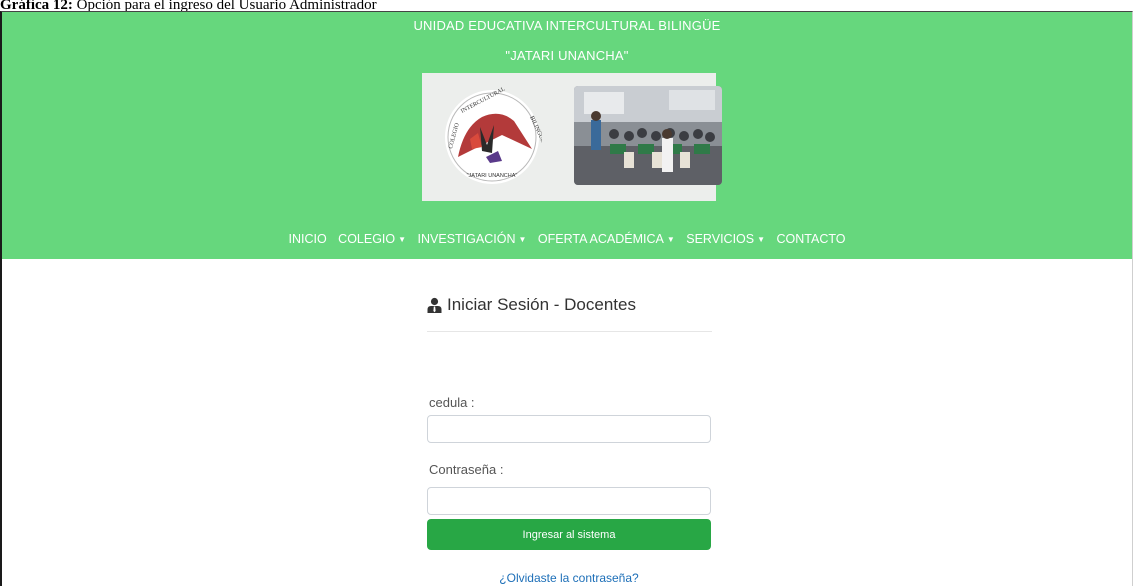 This screenshot has width=1133, height=586. Describe the element at coordinates (541, 304) in the screenshot. I see `login-title-text: Iniciar Sesión - Docentes` at that location.